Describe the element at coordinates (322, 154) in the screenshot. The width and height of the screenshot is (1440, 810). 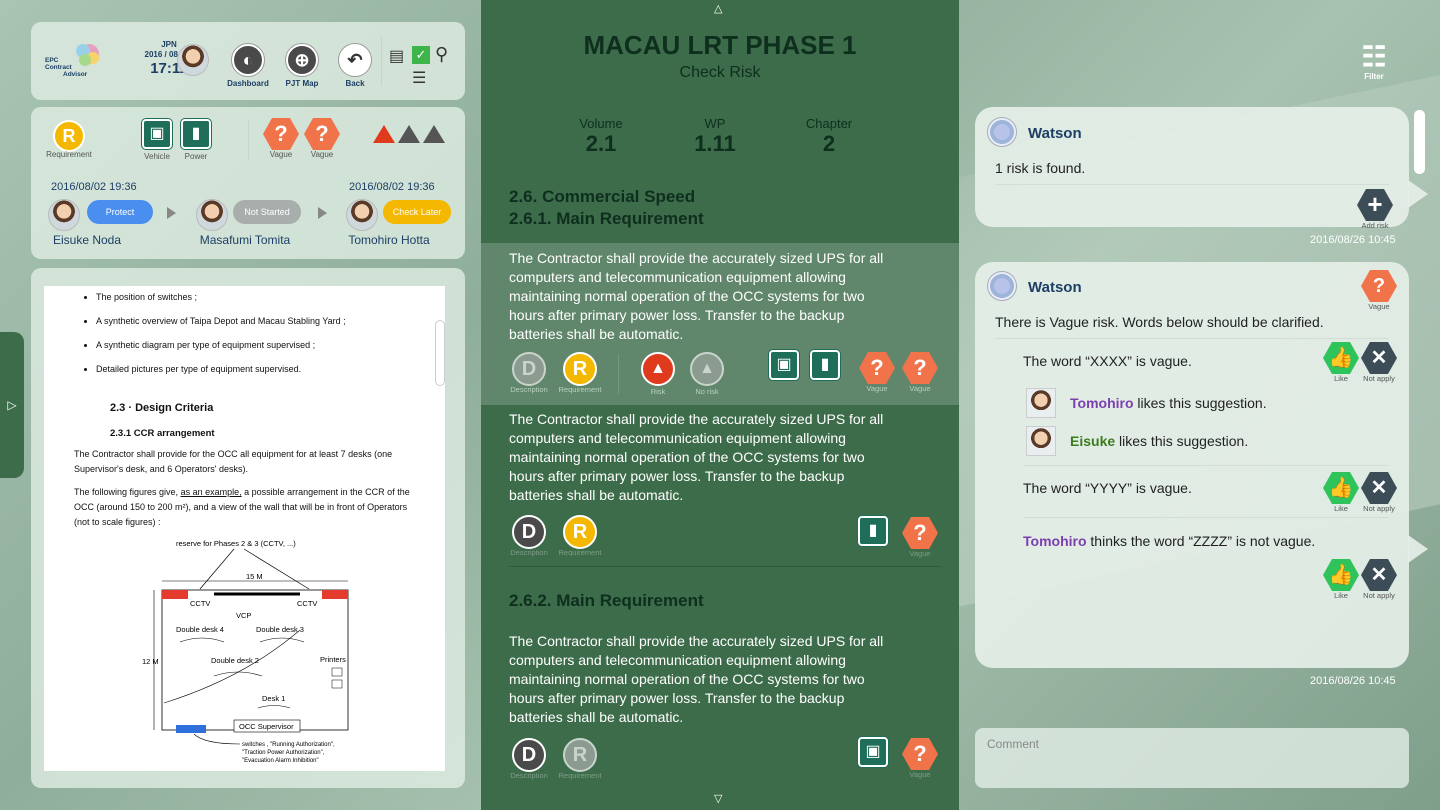
I see `vague-label-2: Vague` at that location.